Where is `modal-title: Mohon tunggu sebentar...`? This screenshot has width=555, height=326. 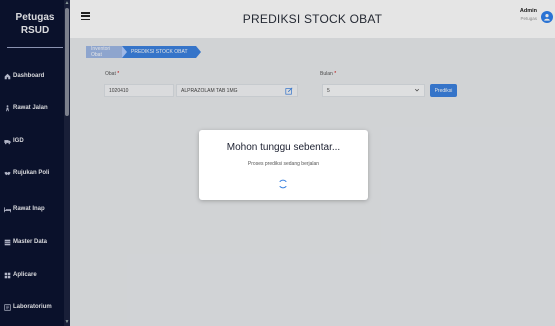
modal-title: Mohon tunggu sebentar... is located at coordinates (283, 147).